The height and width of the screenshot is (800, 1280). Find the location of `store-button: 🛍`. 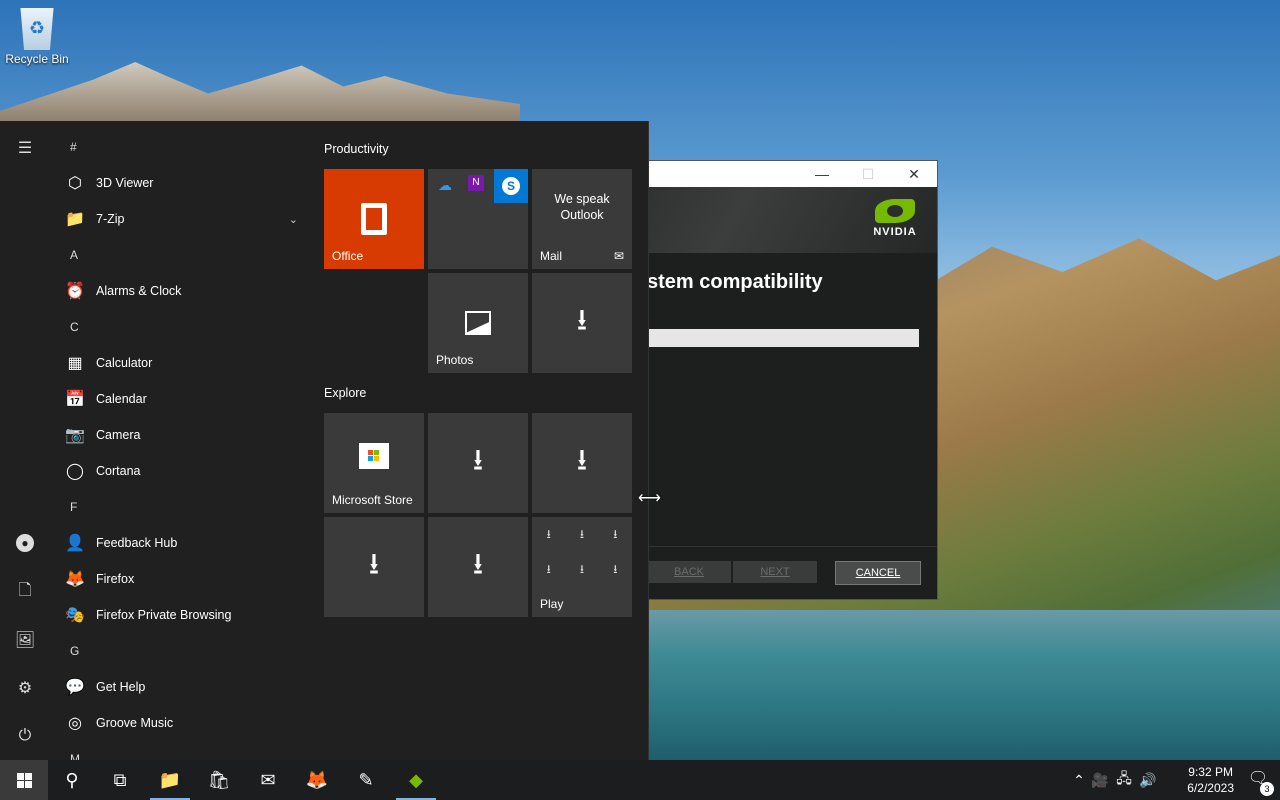

store-button: 🛍 is located at coordinates (219, 780).